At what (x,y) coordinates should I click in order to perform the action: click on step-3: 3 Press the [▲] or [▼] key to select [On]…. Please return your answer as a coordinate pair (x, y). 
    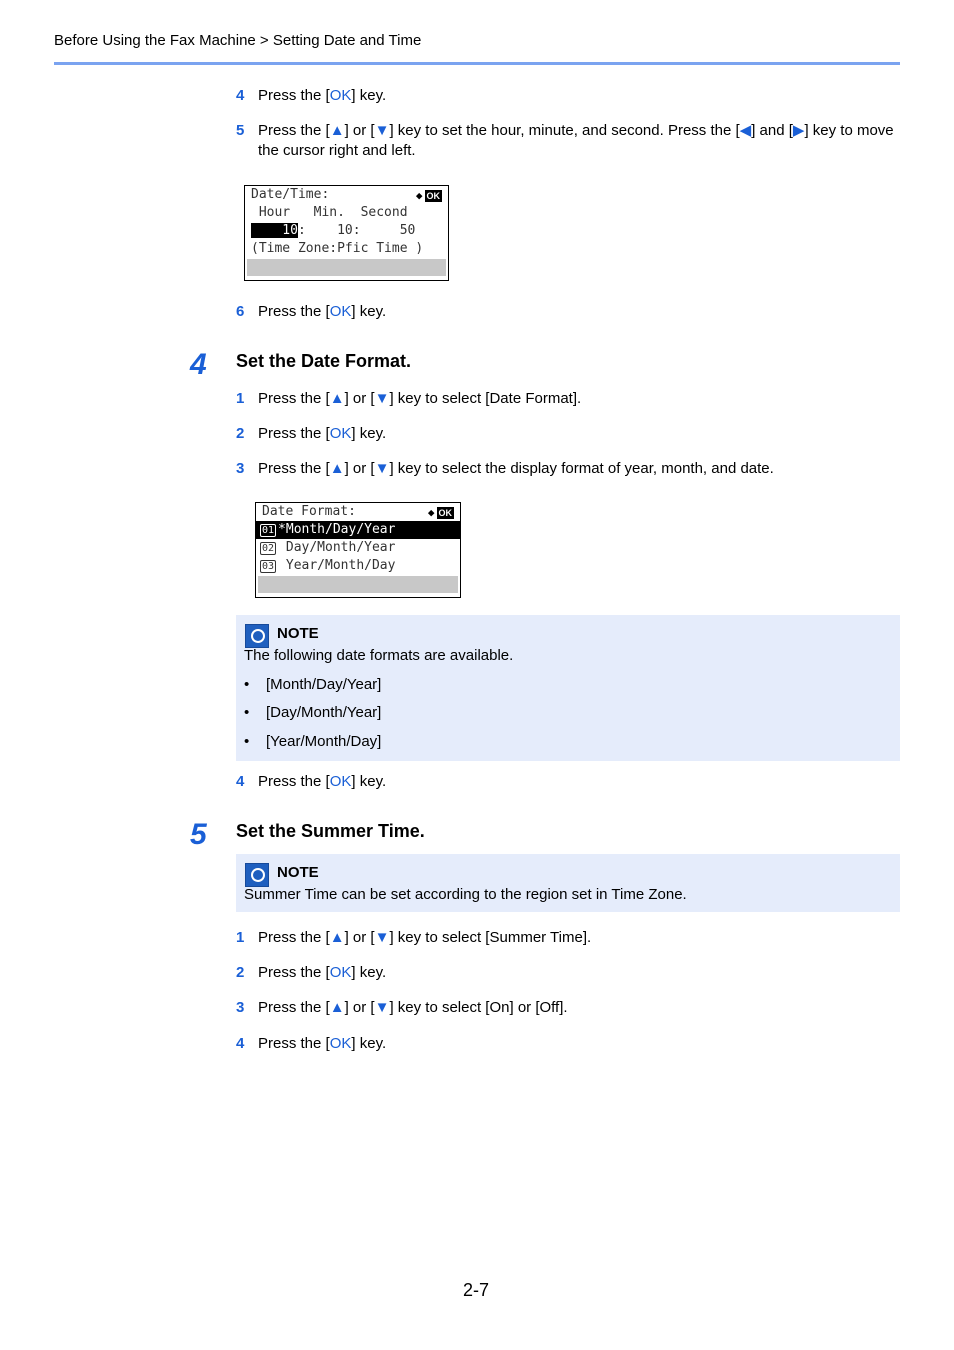
    Looking at the image, I should click on (402, 1007).